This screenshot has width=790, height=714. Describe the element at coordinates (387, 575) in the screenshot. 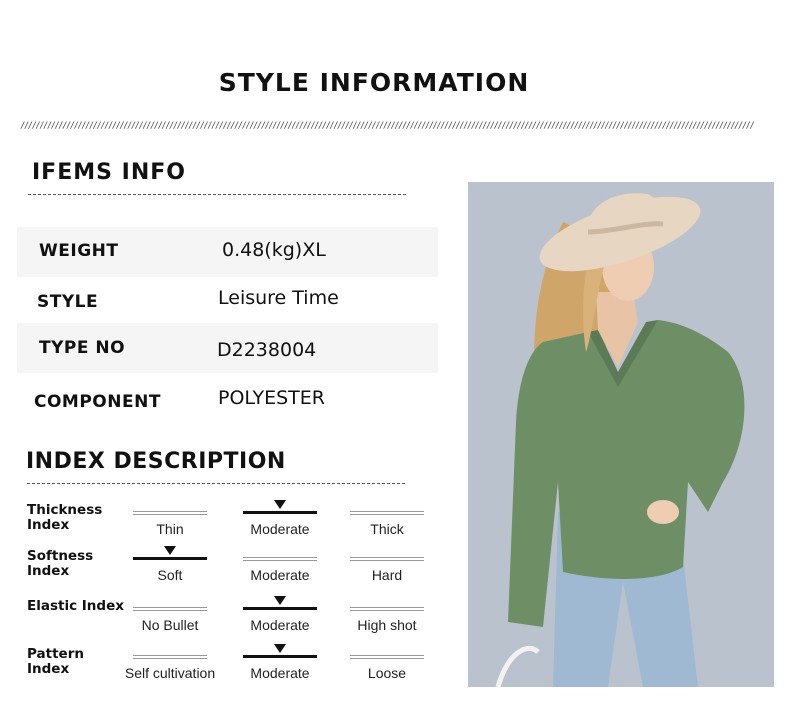

I see `index-option-label: Hard` at that location.